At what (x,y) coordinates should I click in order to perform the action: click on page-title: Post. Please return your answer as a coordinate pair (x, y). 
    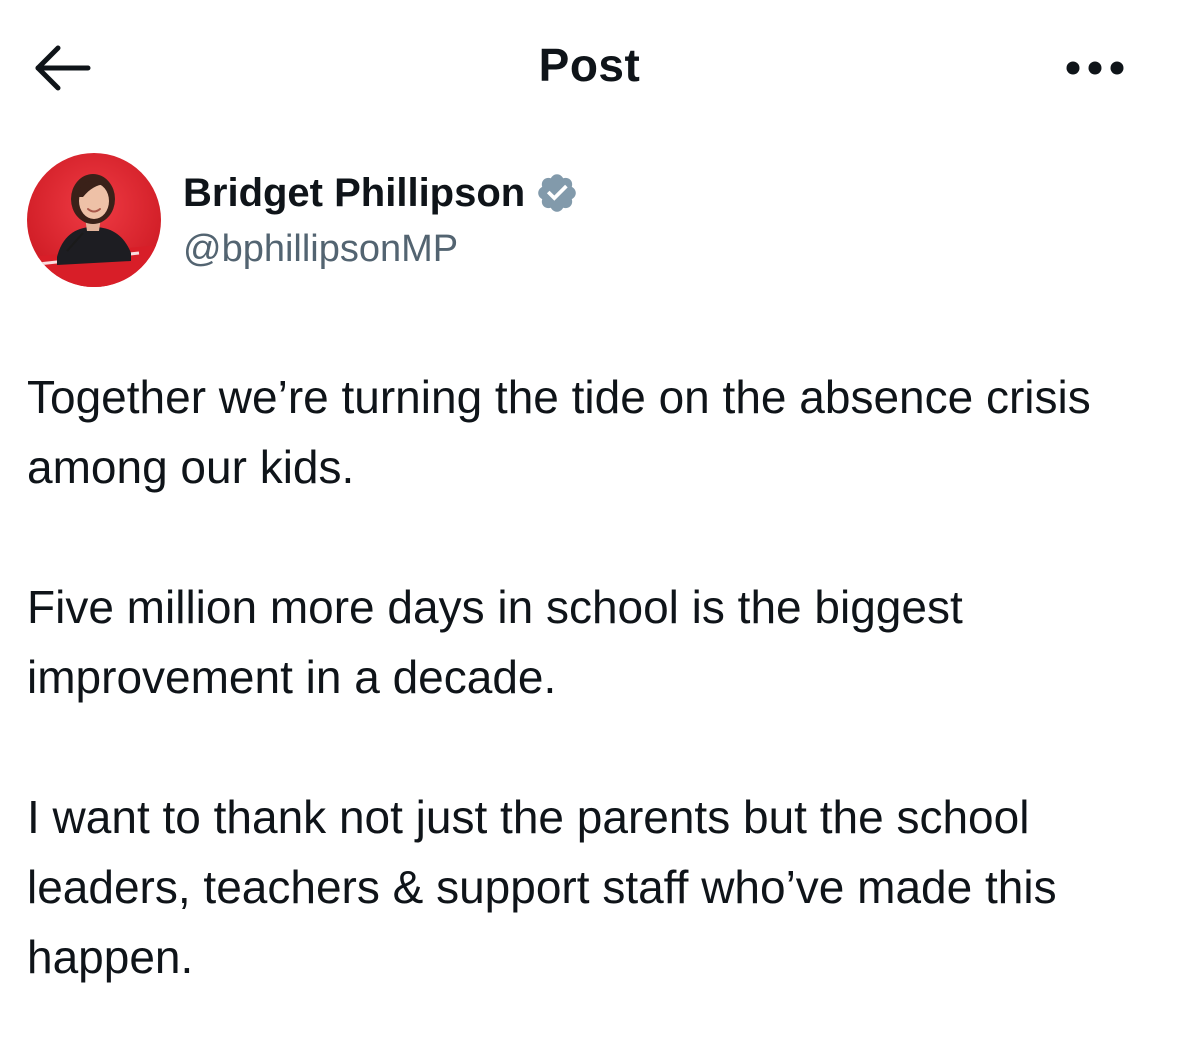
    Looking at the image, I should click on (589, 65).